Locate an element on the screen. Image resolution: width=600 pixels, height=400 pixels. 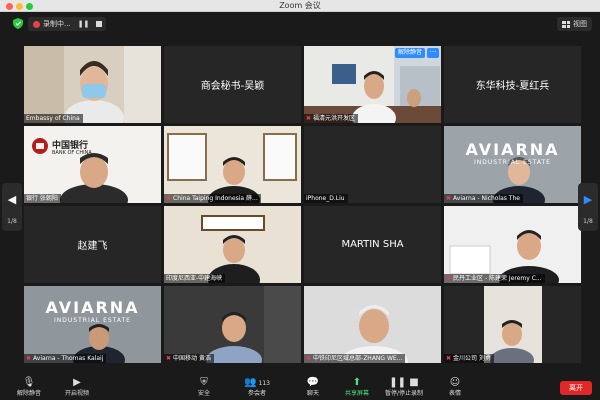
participant-tile: 赵建飞 is located at coordinates (92, 244).